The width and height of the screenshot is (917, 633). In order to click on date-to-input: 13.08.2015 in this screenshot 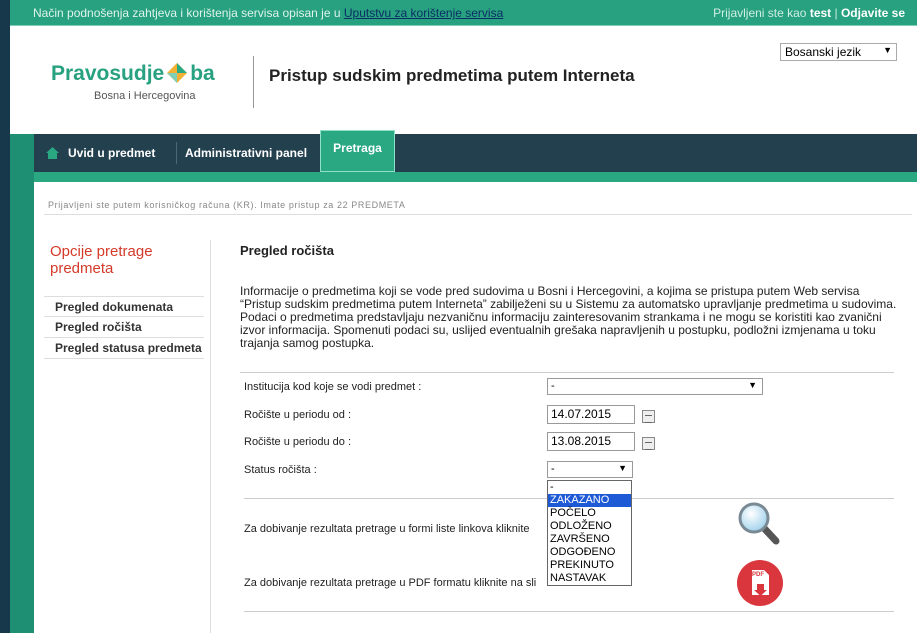, I will do `click(591, 441)`.